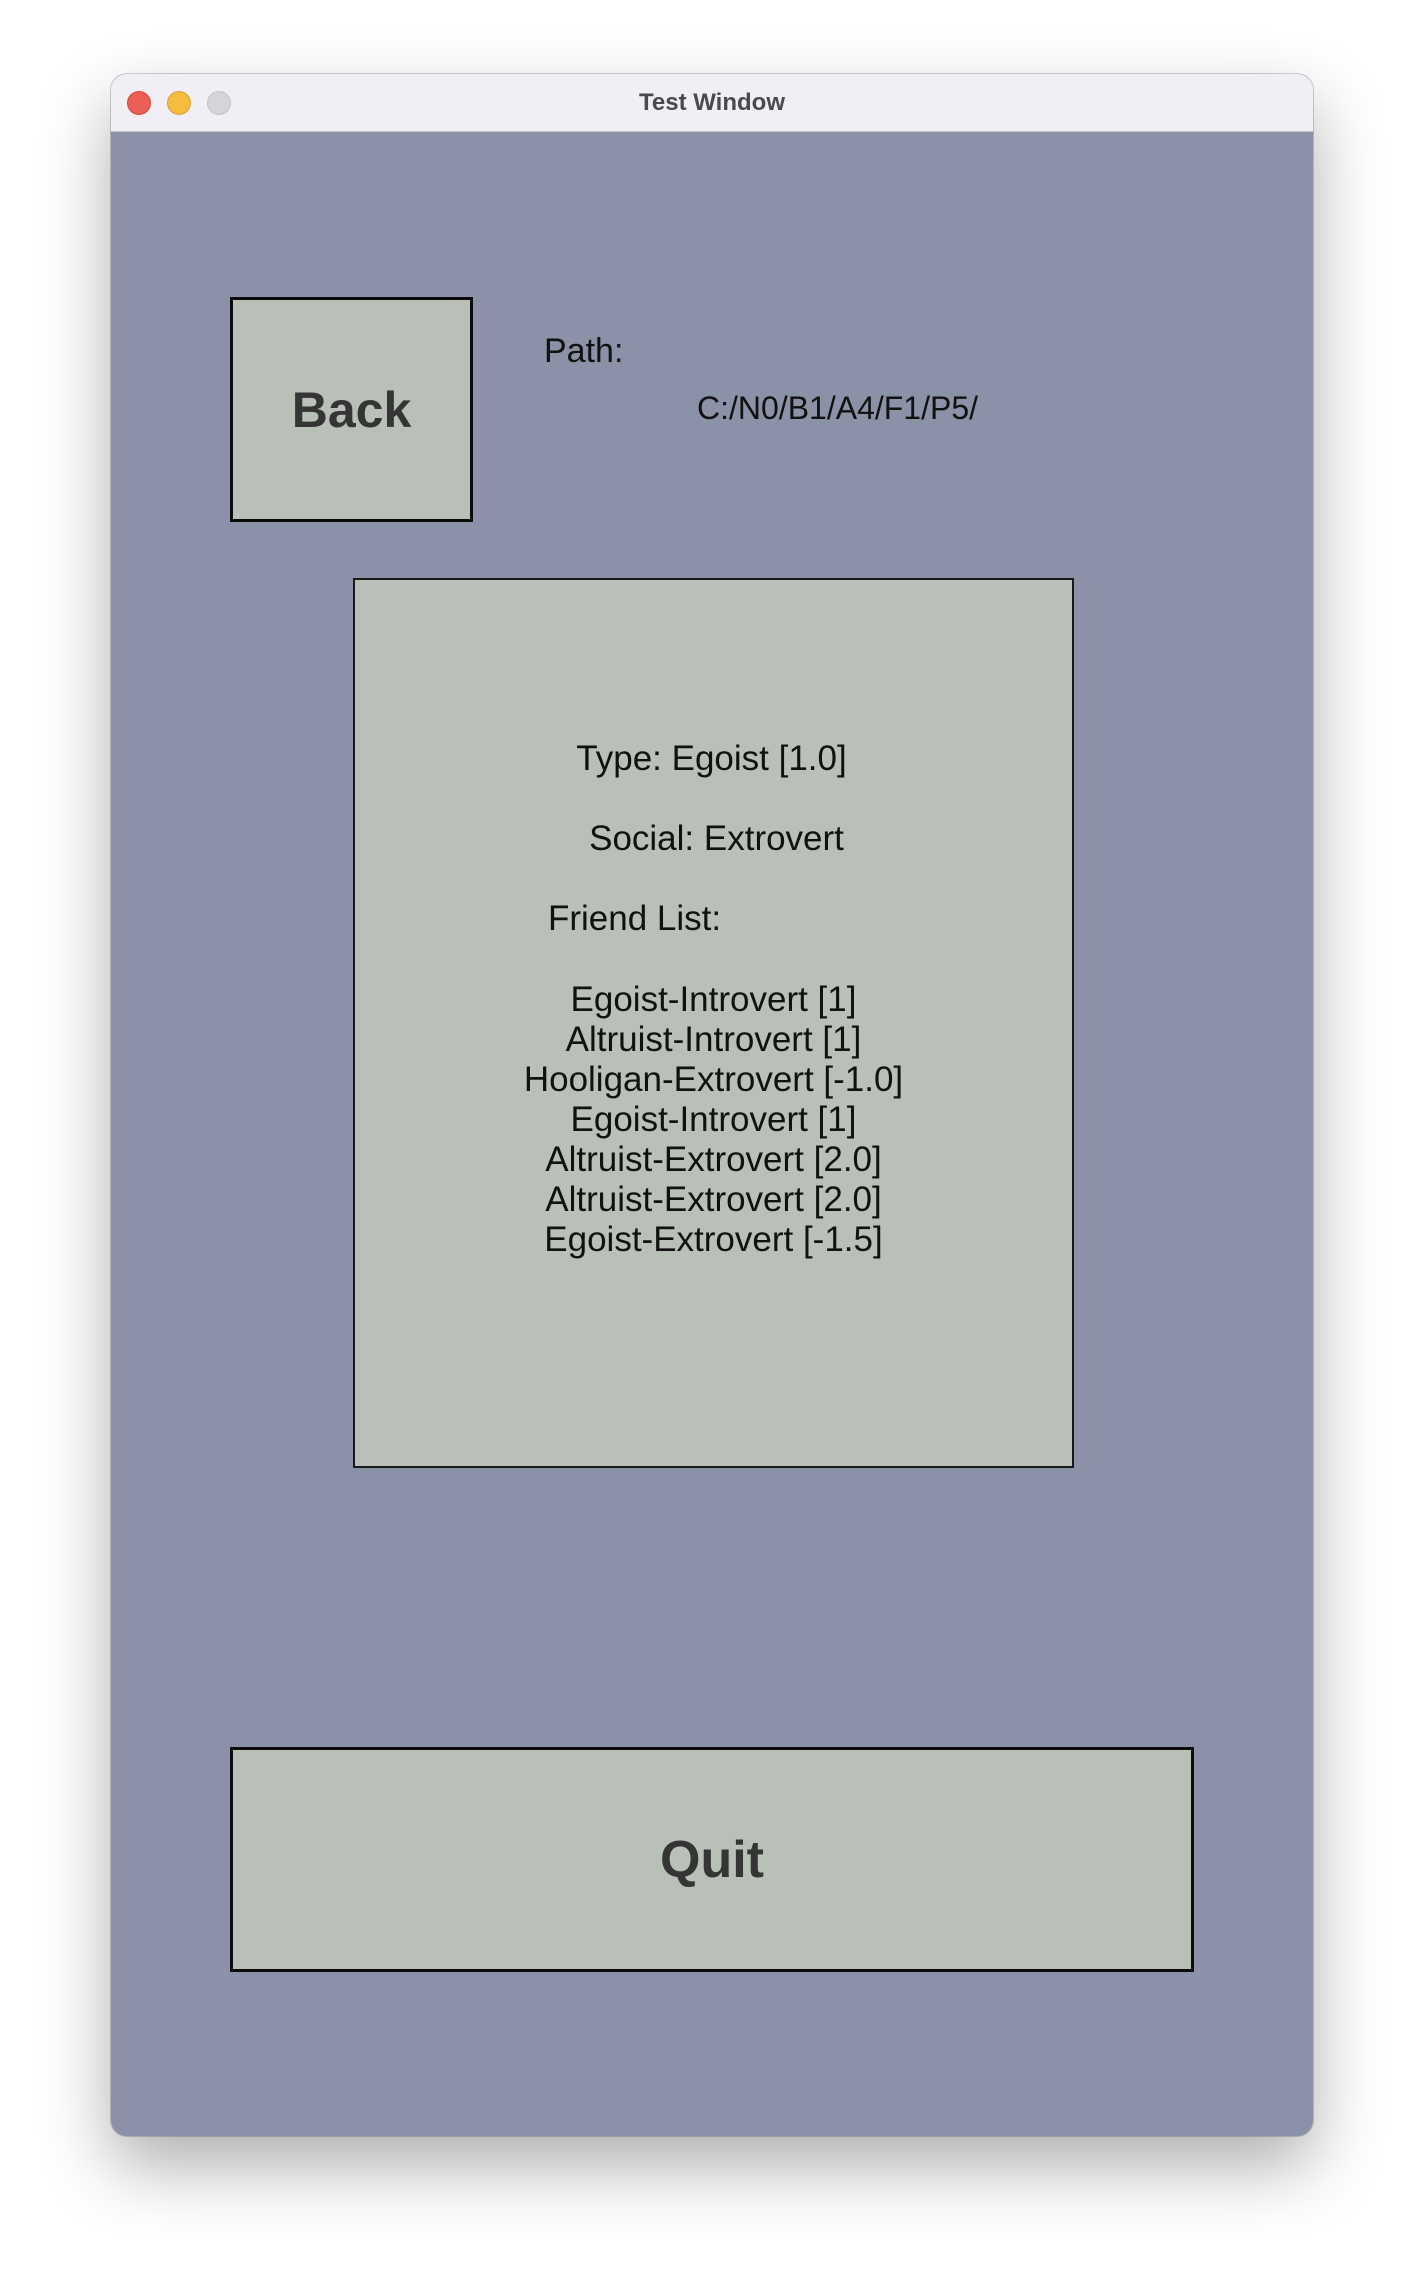 The width and height of the screenshot is (1424, 2280). Describe the element at coordinates (712, 1859) in the screenshot. I see `quit-button: Quit` at that location.